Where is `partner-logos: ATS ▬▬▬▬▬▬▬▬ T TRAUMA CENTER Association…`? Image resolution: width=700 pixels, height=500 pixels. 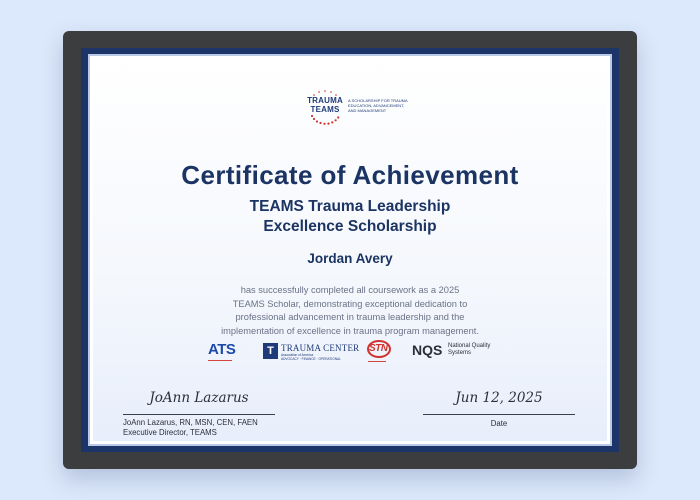
partner-logos: ATS ▬▬▬▬▬▬▬▬ T TRAUMA CENTER Association… is located at coordinates (350, 353).